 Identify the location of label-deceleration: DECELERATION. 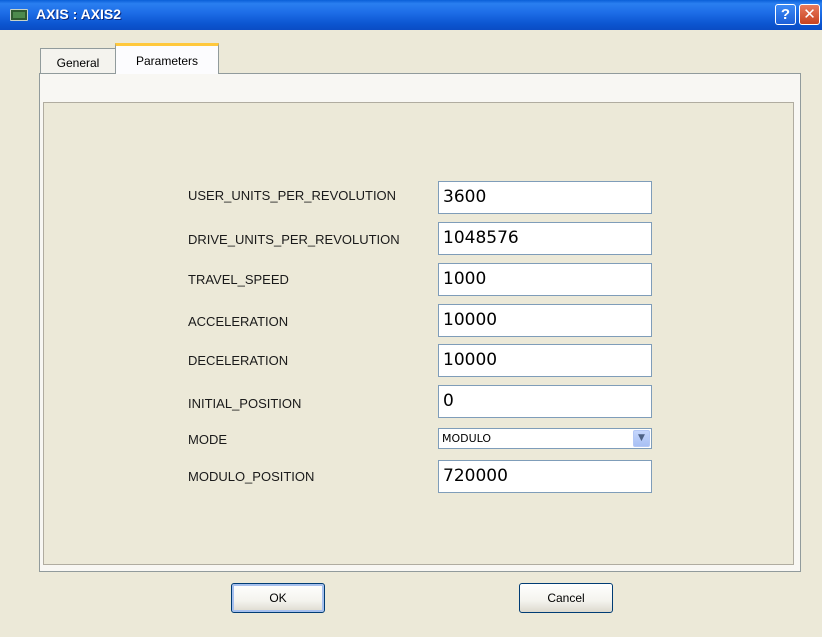
(238, 360).